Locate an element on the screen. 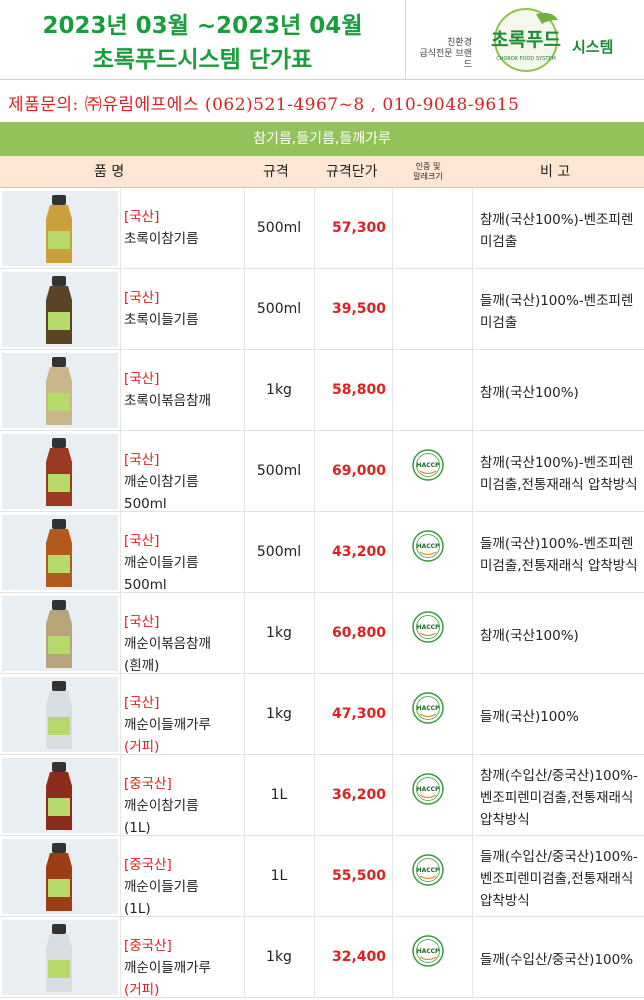  col-cert-line2: 말레크기 is located at coordinates (428, 176).